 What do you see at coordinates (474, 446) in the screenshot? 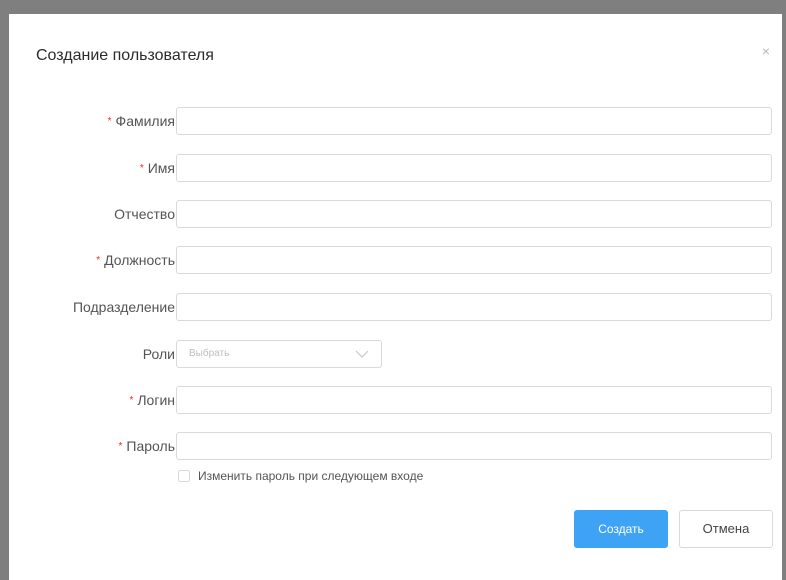
I see `password-input` at bounding box center [474, 446].